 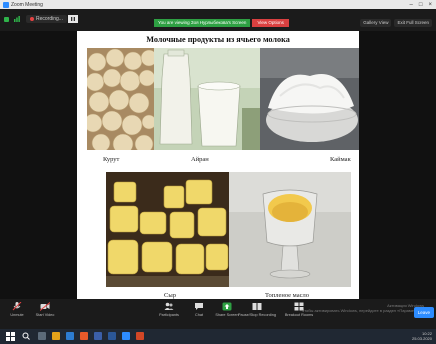 I want to click on view-options-button: View Options, so click(x=270, y=23).